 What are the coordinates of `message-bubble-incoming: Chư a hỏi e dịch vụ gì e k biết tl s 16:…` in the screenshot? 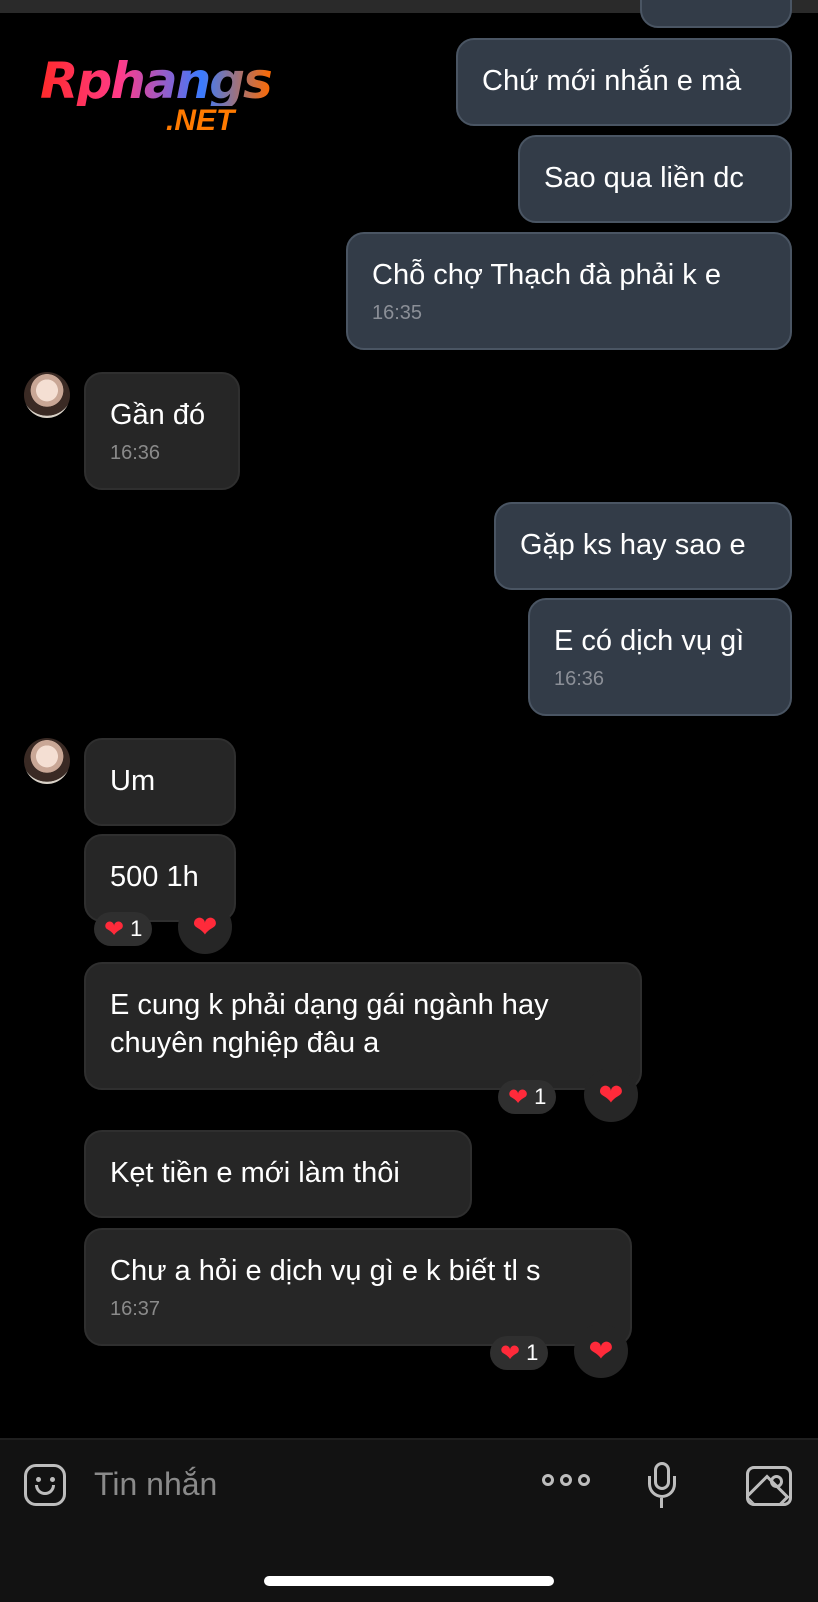 It's located at (358, 1287).